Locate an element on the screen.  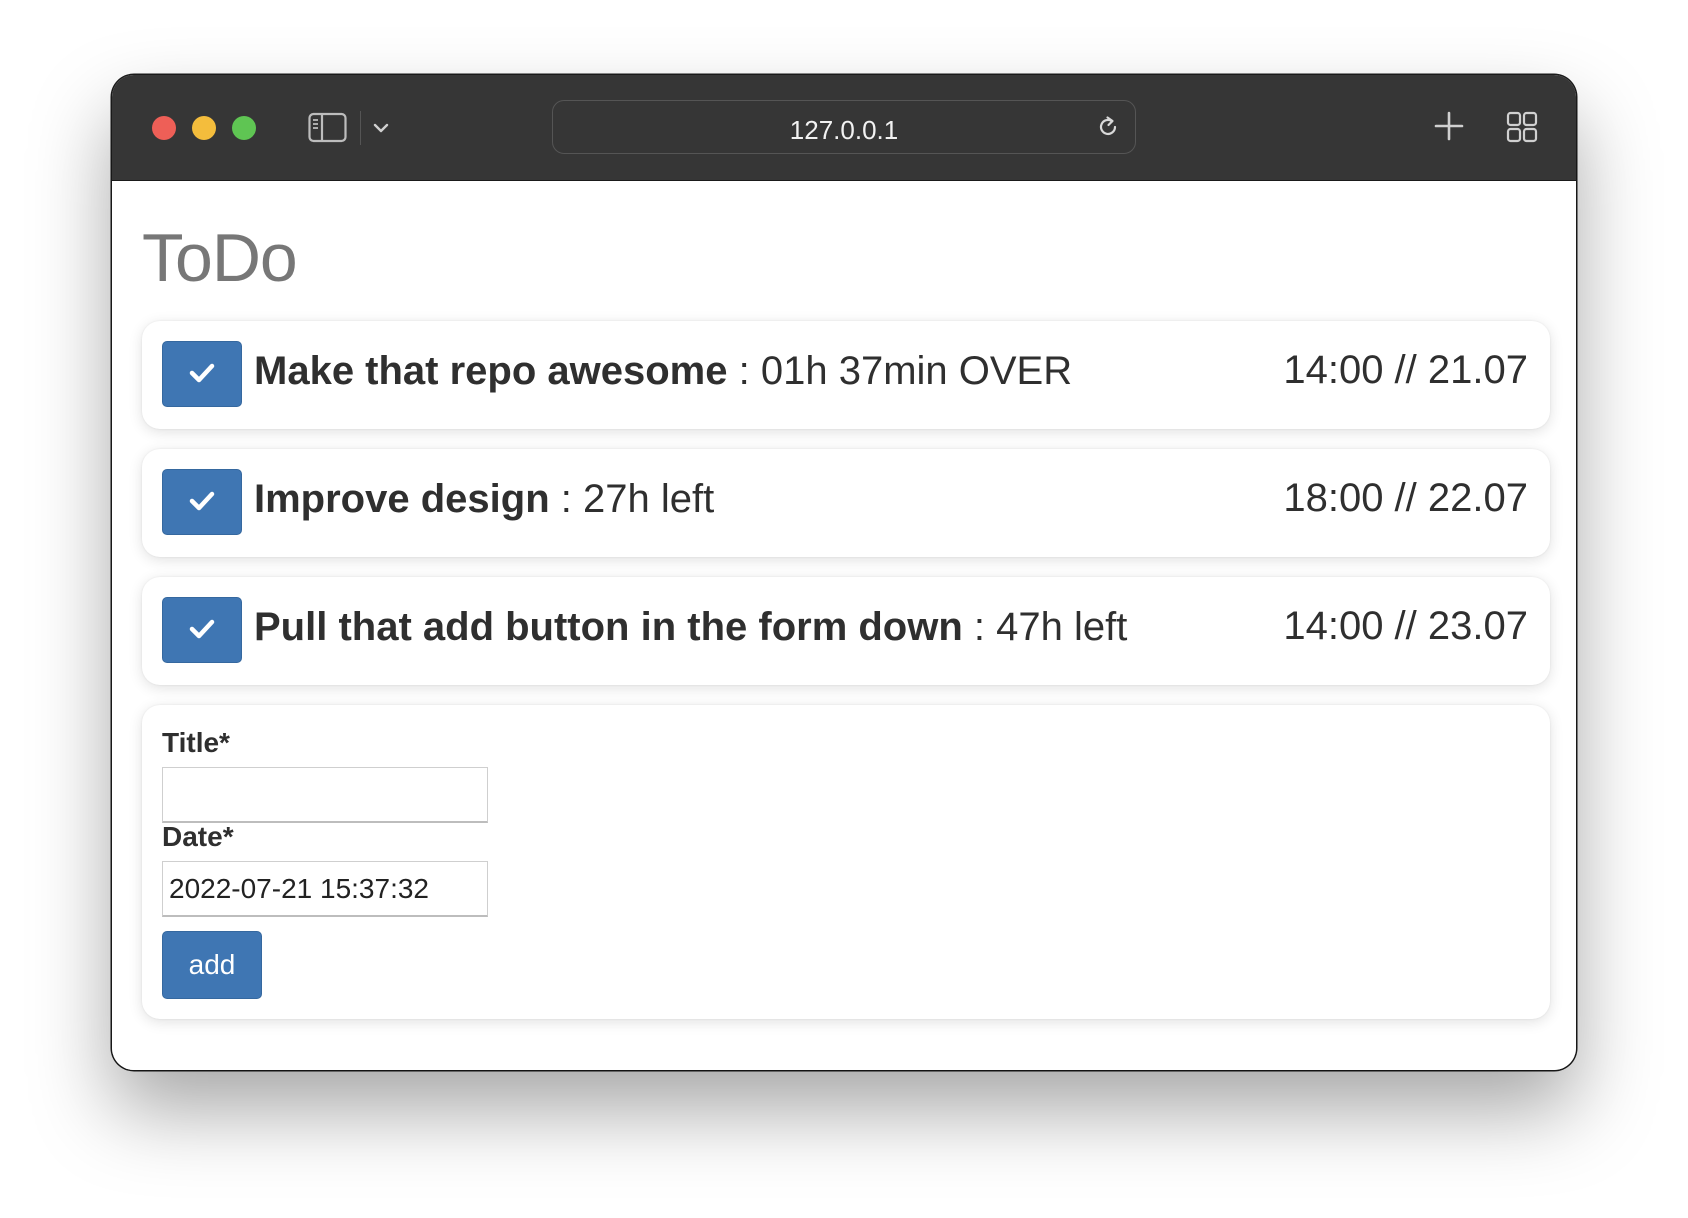
address-bar: 127.0.0.1 is located at coordinates (844, 127).